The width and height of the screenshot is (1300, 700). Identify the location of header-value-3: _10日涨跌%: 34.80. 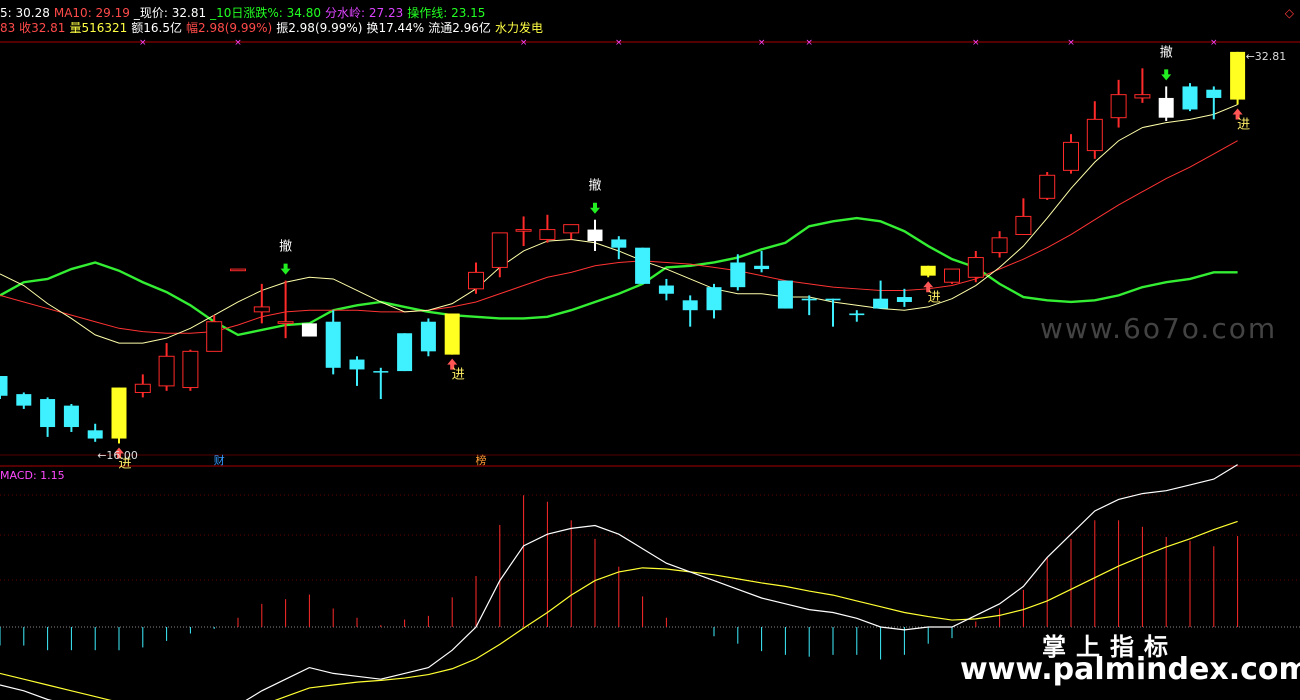
(266, 13).